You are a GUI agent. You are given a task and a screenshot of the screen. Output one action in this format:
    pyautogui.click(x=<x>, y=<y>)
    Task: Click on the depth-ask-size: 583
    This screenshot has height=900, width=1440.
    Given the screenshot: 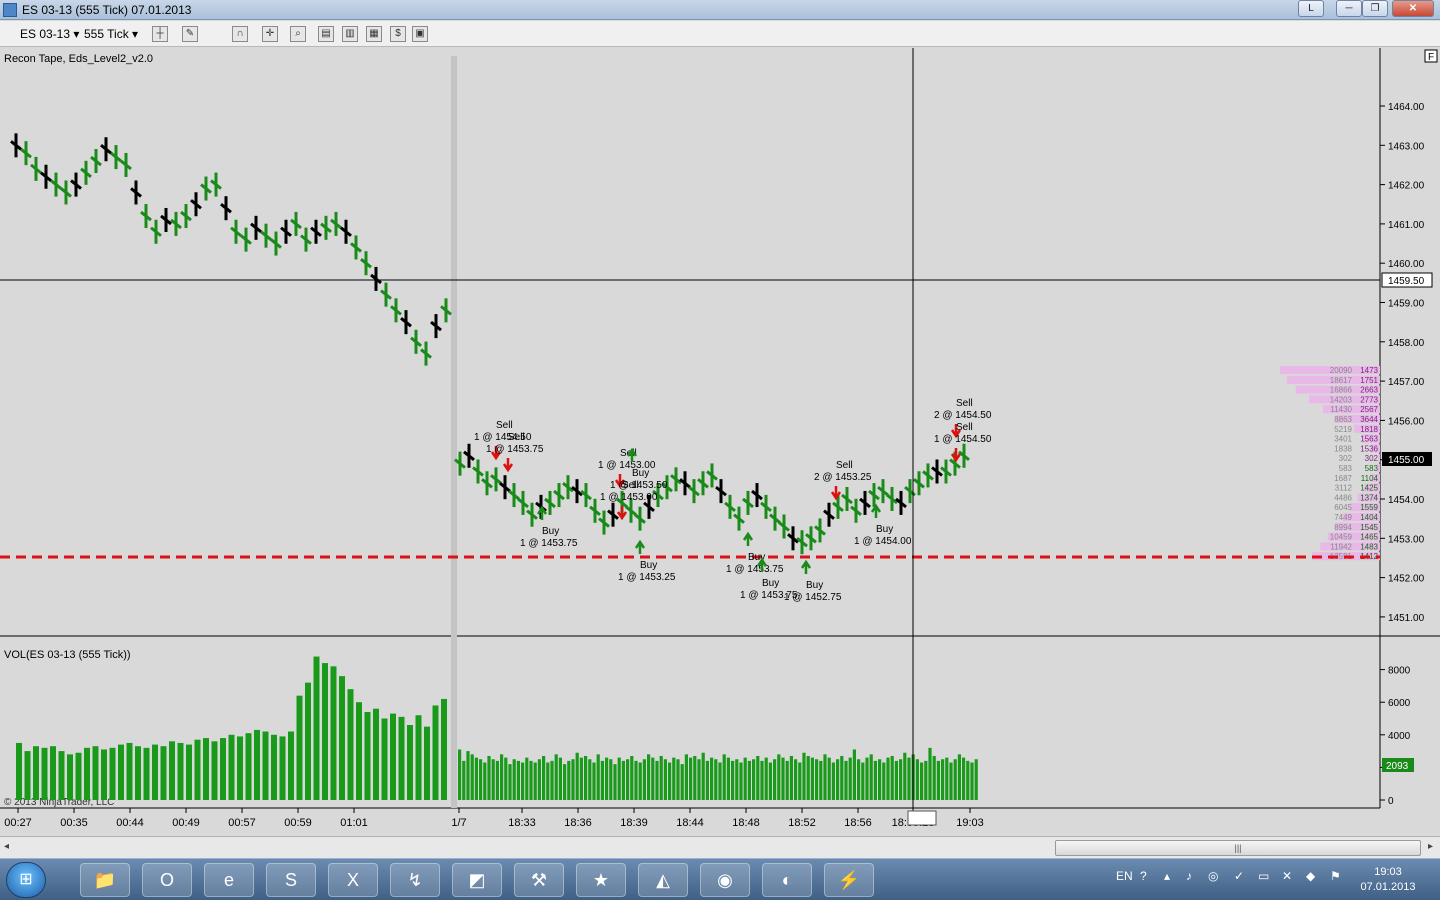 What is the action you would take?
    pyautogui.click(x=1372, y=468)
    